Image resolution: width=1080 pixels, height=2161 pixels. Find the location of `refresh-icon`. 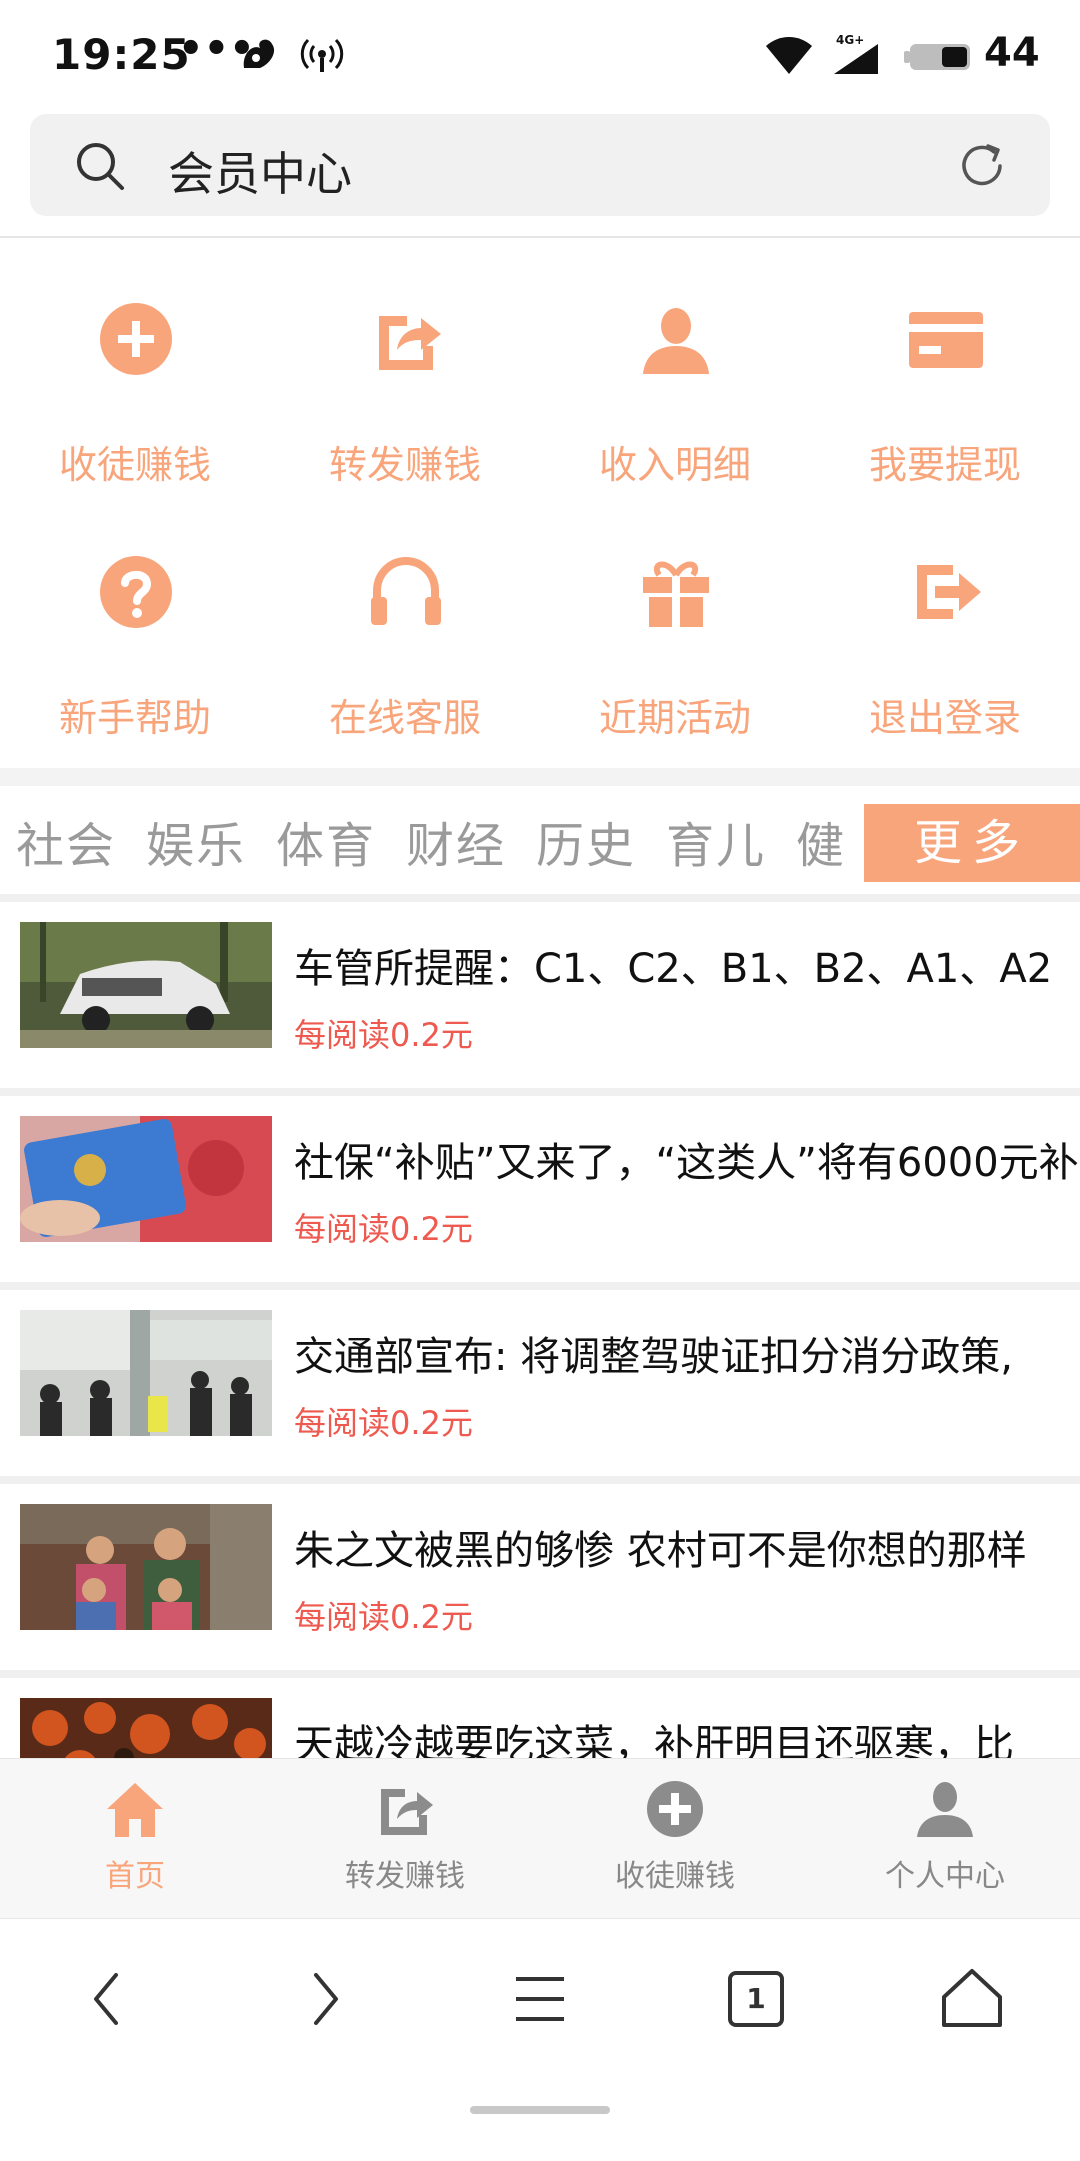

refresh-icon is located at coordinates (982, 166).